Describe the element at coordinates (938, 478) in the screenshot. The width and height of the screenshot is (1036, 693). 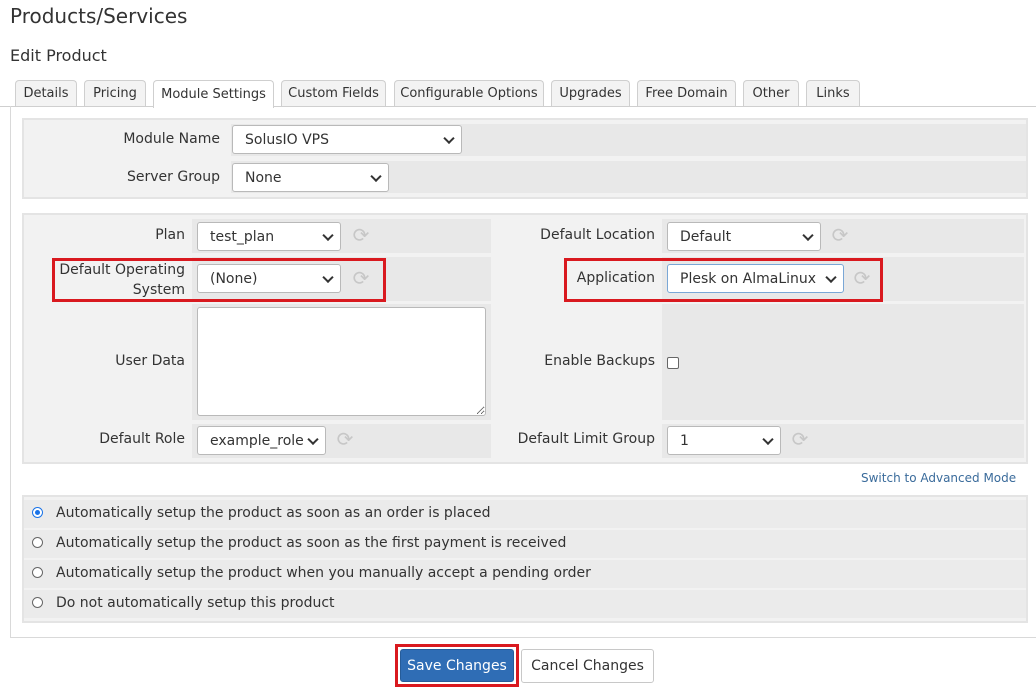
I see `switch-advanced-mode-link: Switch to Advanced Mode` at that location.